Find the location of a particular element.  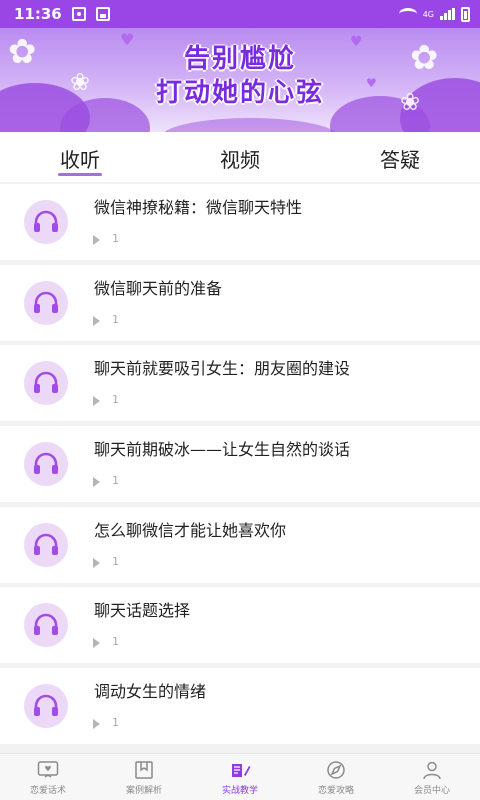

user-icon is located at coordinates (432, 770).